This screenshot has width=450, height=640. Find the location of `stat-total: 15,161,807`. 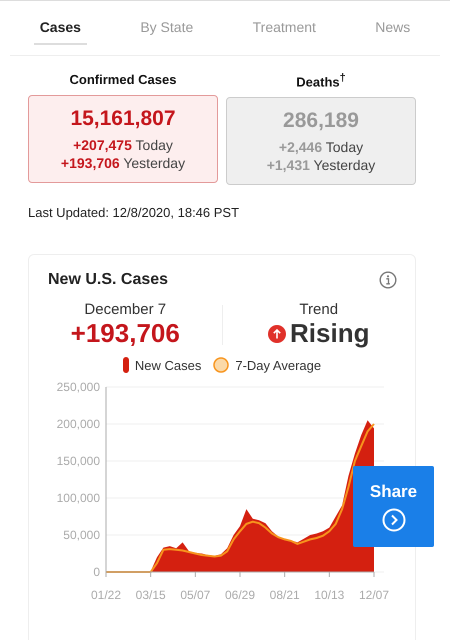

stat-total: 15,161,807 is located at coordinates (123, 119).